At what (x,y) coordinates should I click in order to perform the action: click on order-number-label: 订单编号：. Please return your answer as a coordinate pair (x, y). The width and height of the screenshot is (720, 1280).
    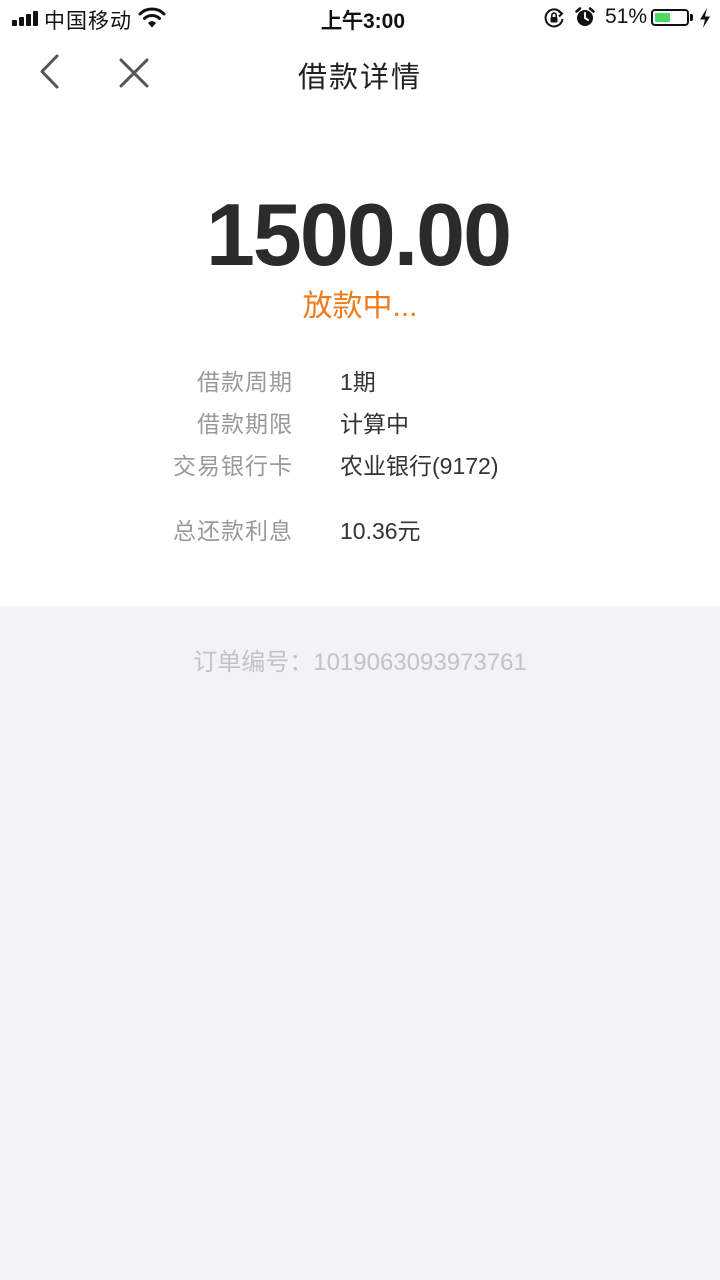
    Looking at the image, I should click on (253, 662).